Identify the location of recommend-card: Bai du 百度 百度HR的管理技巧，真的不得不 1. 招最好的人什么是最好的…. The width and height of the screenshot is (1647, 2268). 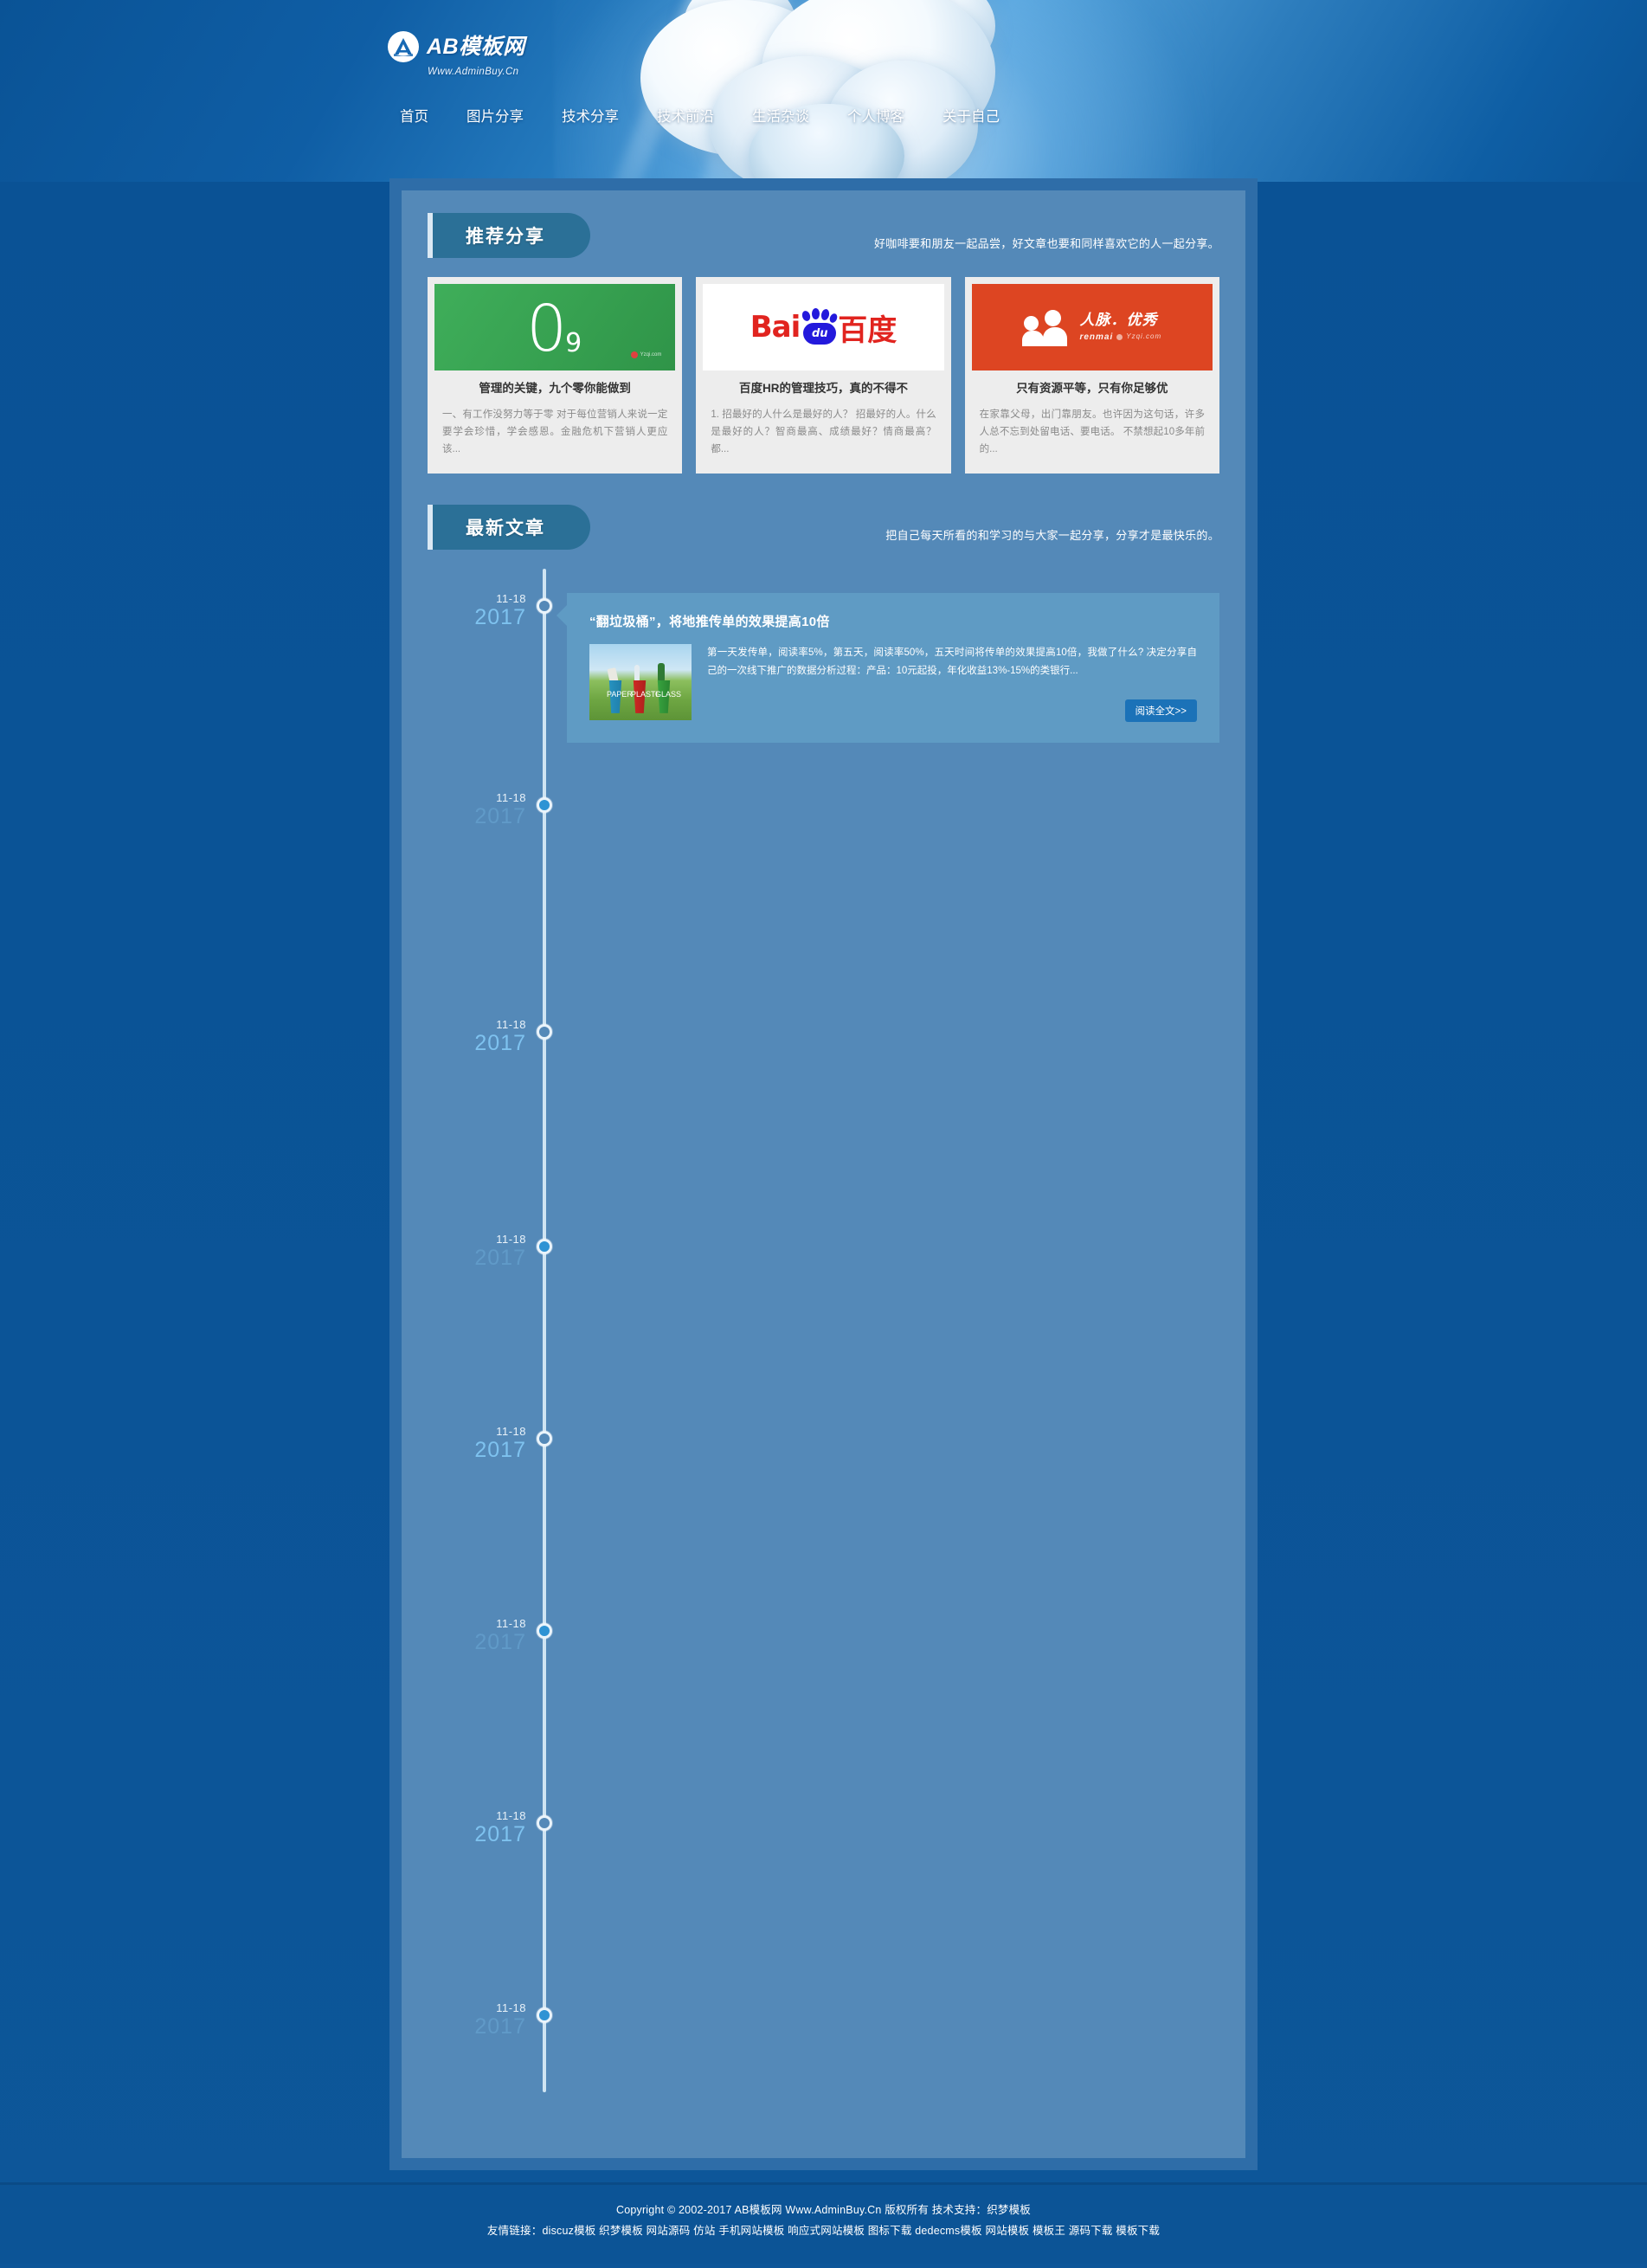
(823, 375).